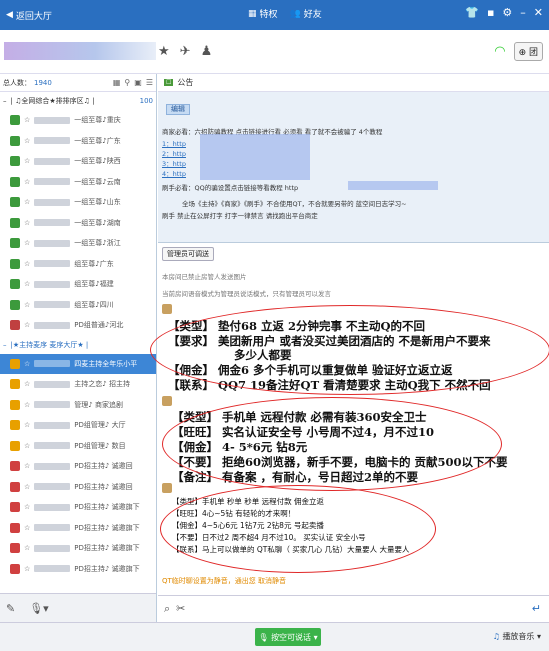  I want to click on blurred-links, so click(255, 157).